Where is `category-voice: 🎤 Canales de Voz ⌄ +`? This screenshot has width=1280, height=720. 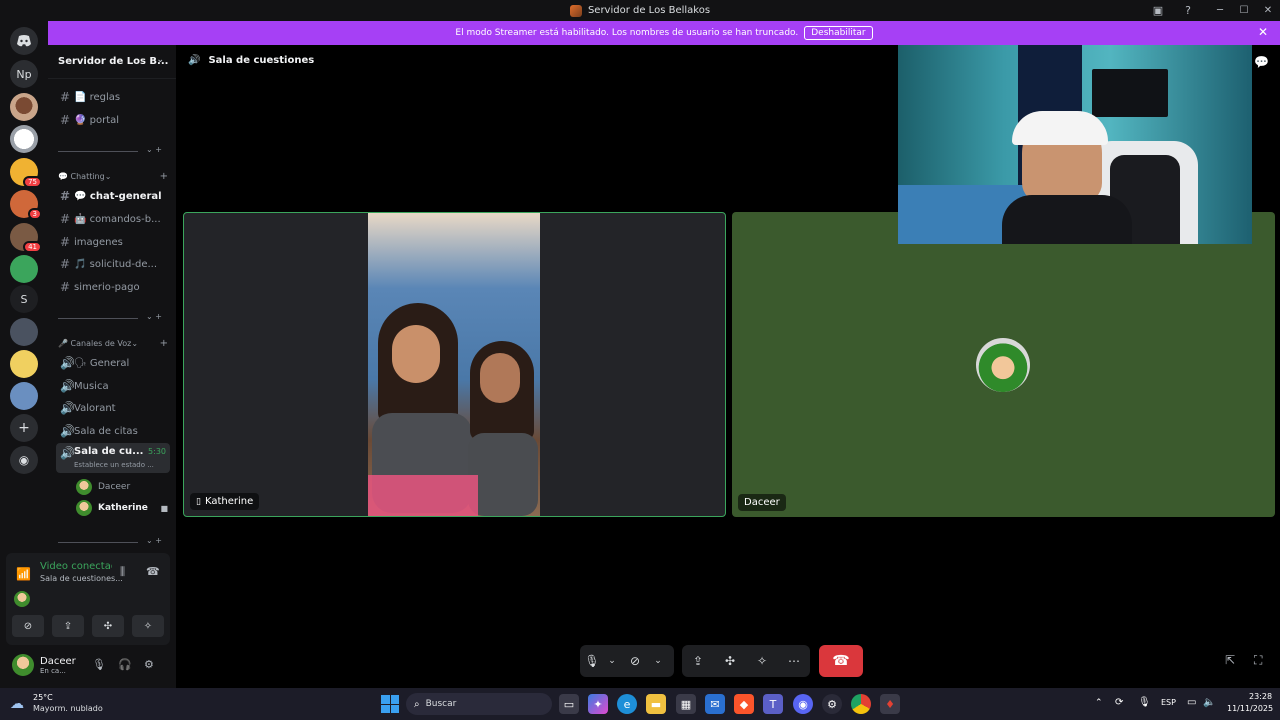 category-voice: 🎤 Canales de Voz ⌄ + is located at coordinates (113, 343).